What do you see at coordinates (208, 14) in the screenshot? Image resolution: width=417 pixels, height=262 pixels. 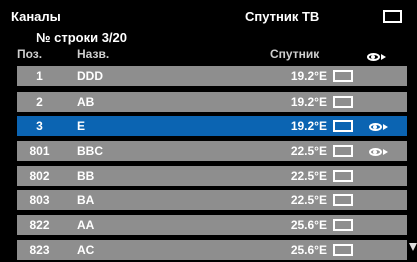 I see `header-bar: Каналы Спутник ТВ` at bounding box center [208, 14].